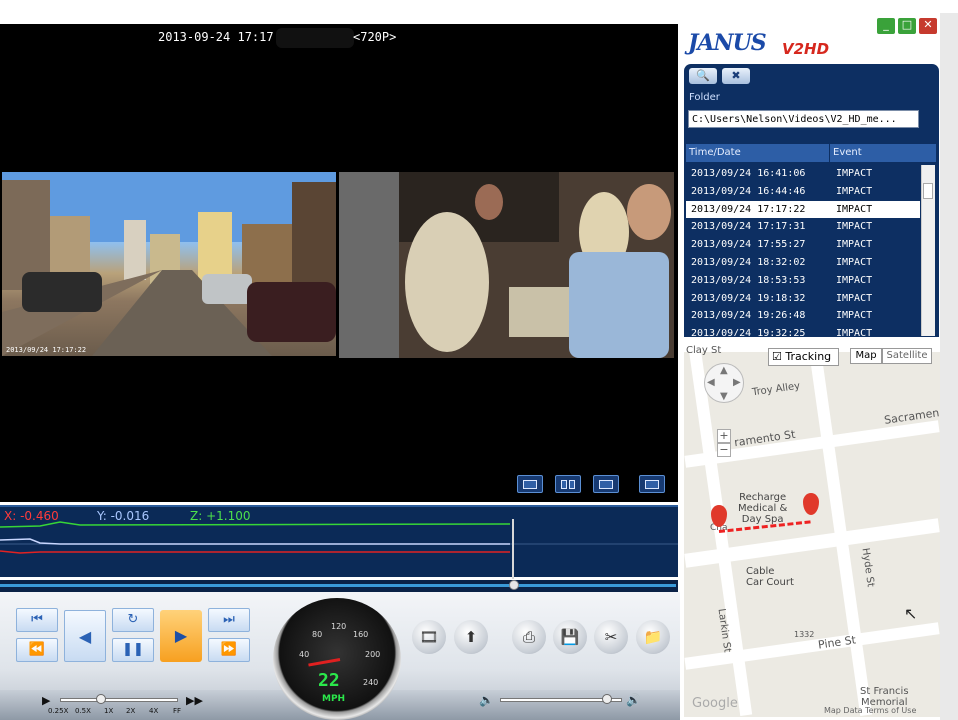 This screenshot has height=720, width=958. What do you see at coordinates (724, 436) in the screenshot?
I see `zoom-in-button: +` at bounding box center [724, 436].